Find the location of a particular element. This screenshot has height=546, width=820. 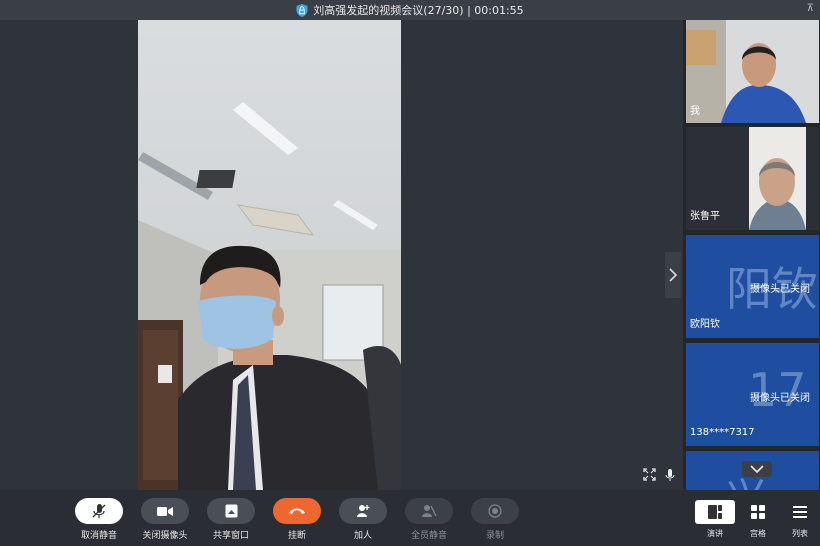

camera-off-button is located at coordinates (165, 511).